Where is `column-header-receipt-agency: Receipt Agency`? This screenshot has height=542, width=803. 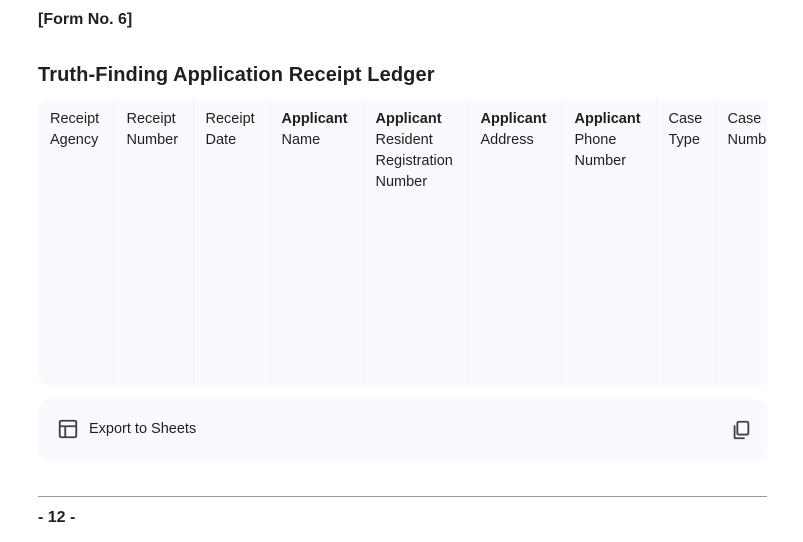
column-header-receipt-agency: Receipt Agency is located at coordinates (76, 242).